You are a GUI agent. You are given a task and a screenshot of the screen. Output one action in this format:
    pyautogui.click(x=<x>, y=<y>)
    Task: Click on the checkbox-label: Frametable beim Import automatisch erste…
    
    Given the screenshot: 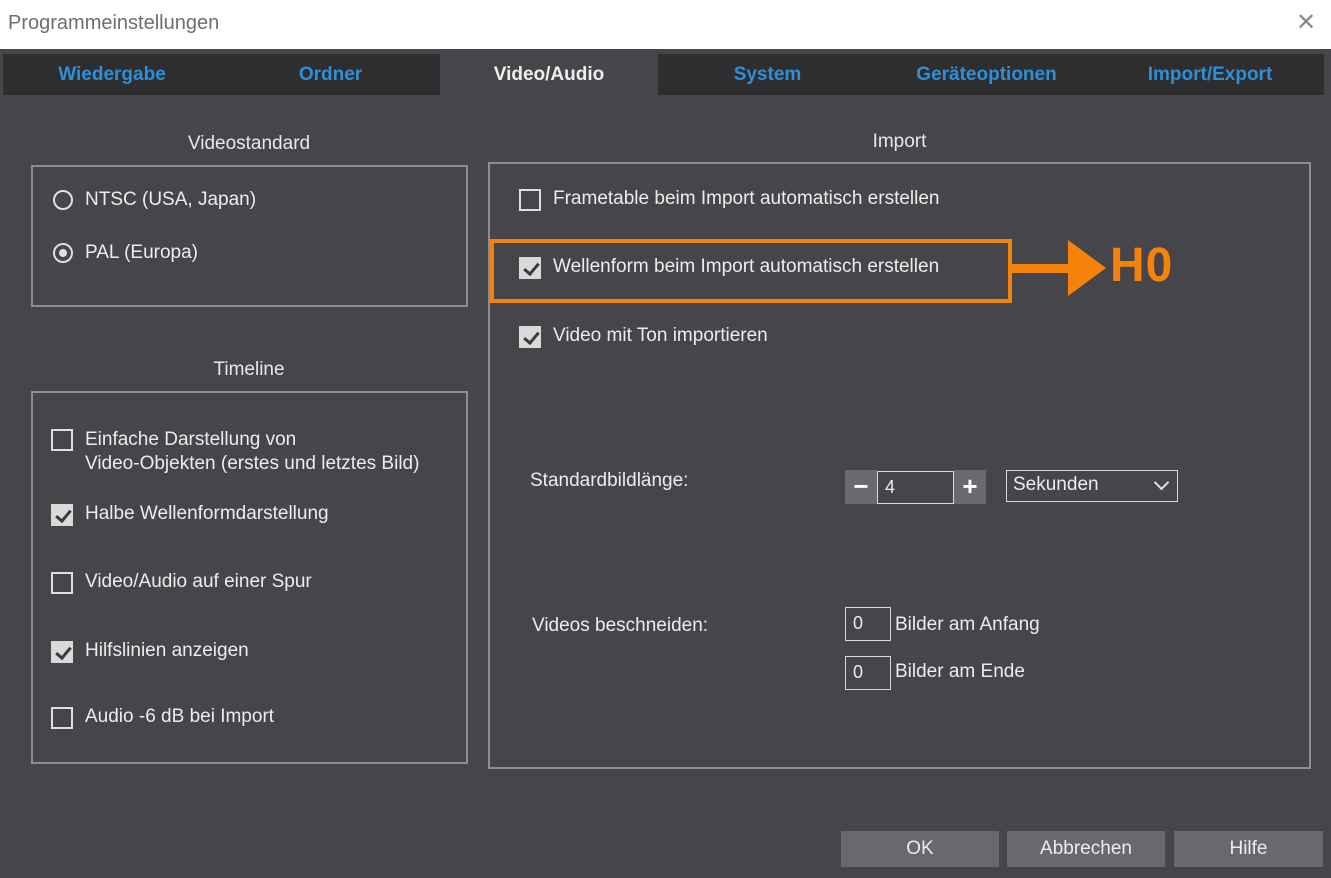 What is the action you would take?
    pyautogui.click(x=746, y=198)
    